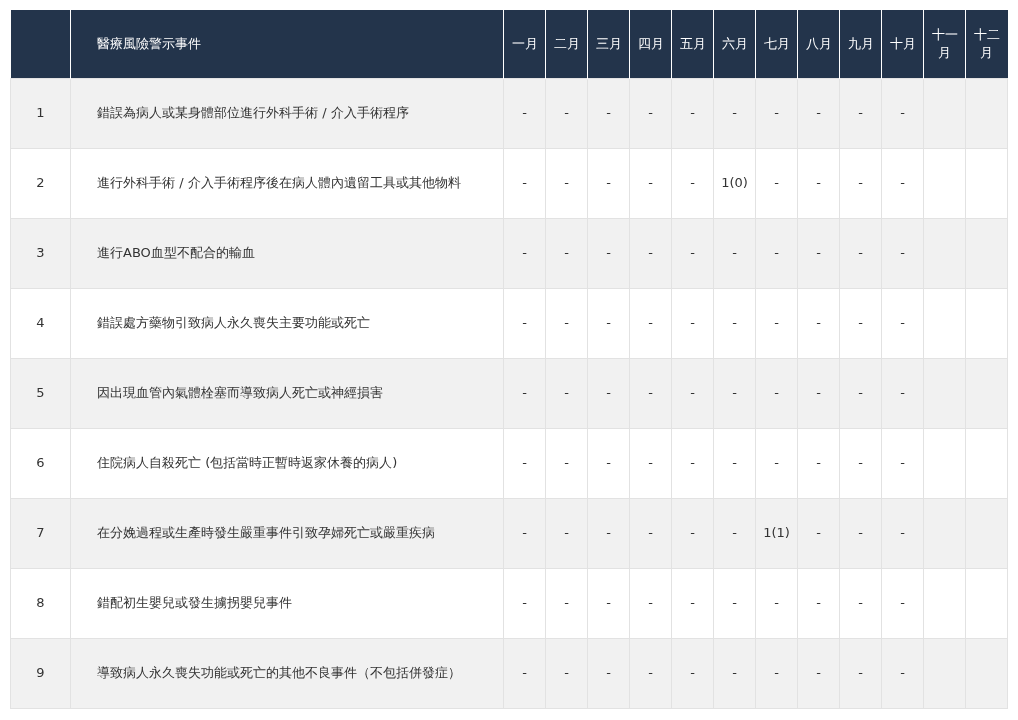 This screenshot has height=720, width=1018. I want to click on event-cell: 住院病人自殺死亡 (包括當時正暫時返家休養的病人), so click(287, 463).